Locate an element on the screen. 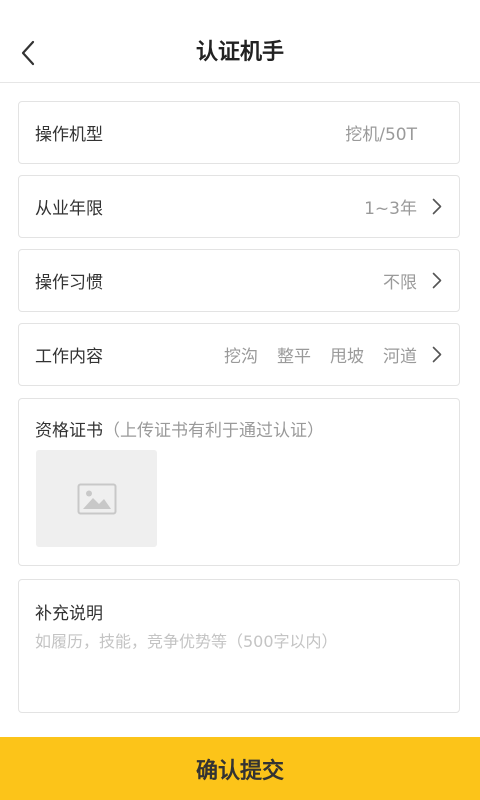  experience-row: 从业年限 1~3年 is located at coordinates (239, 206).